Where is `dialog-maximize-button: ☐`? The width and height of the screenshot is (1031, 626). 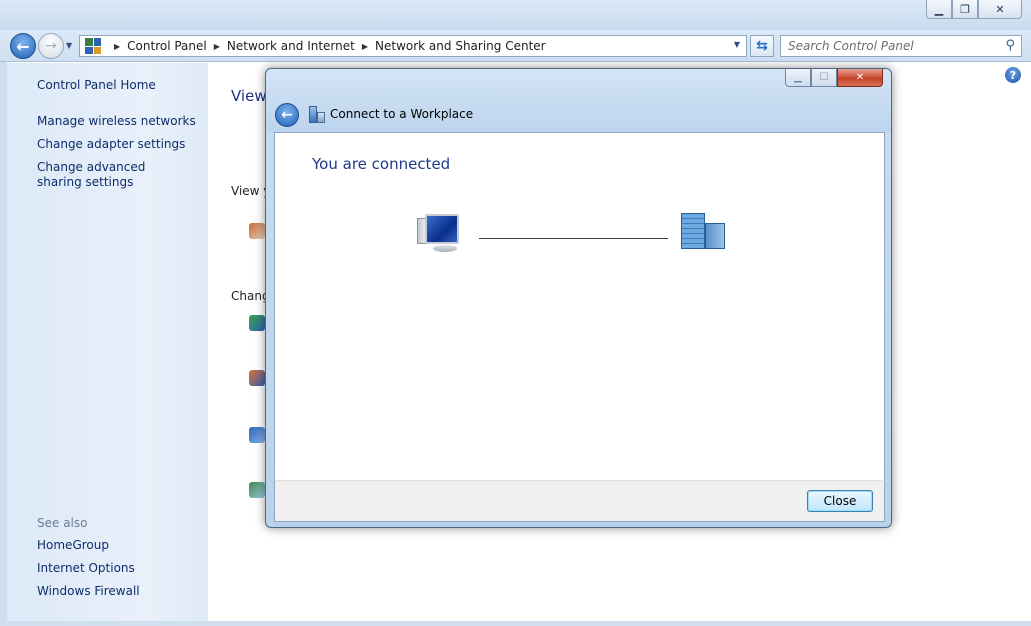 dialog-maximize-button: ☐ is located at coordinates (824, 78).